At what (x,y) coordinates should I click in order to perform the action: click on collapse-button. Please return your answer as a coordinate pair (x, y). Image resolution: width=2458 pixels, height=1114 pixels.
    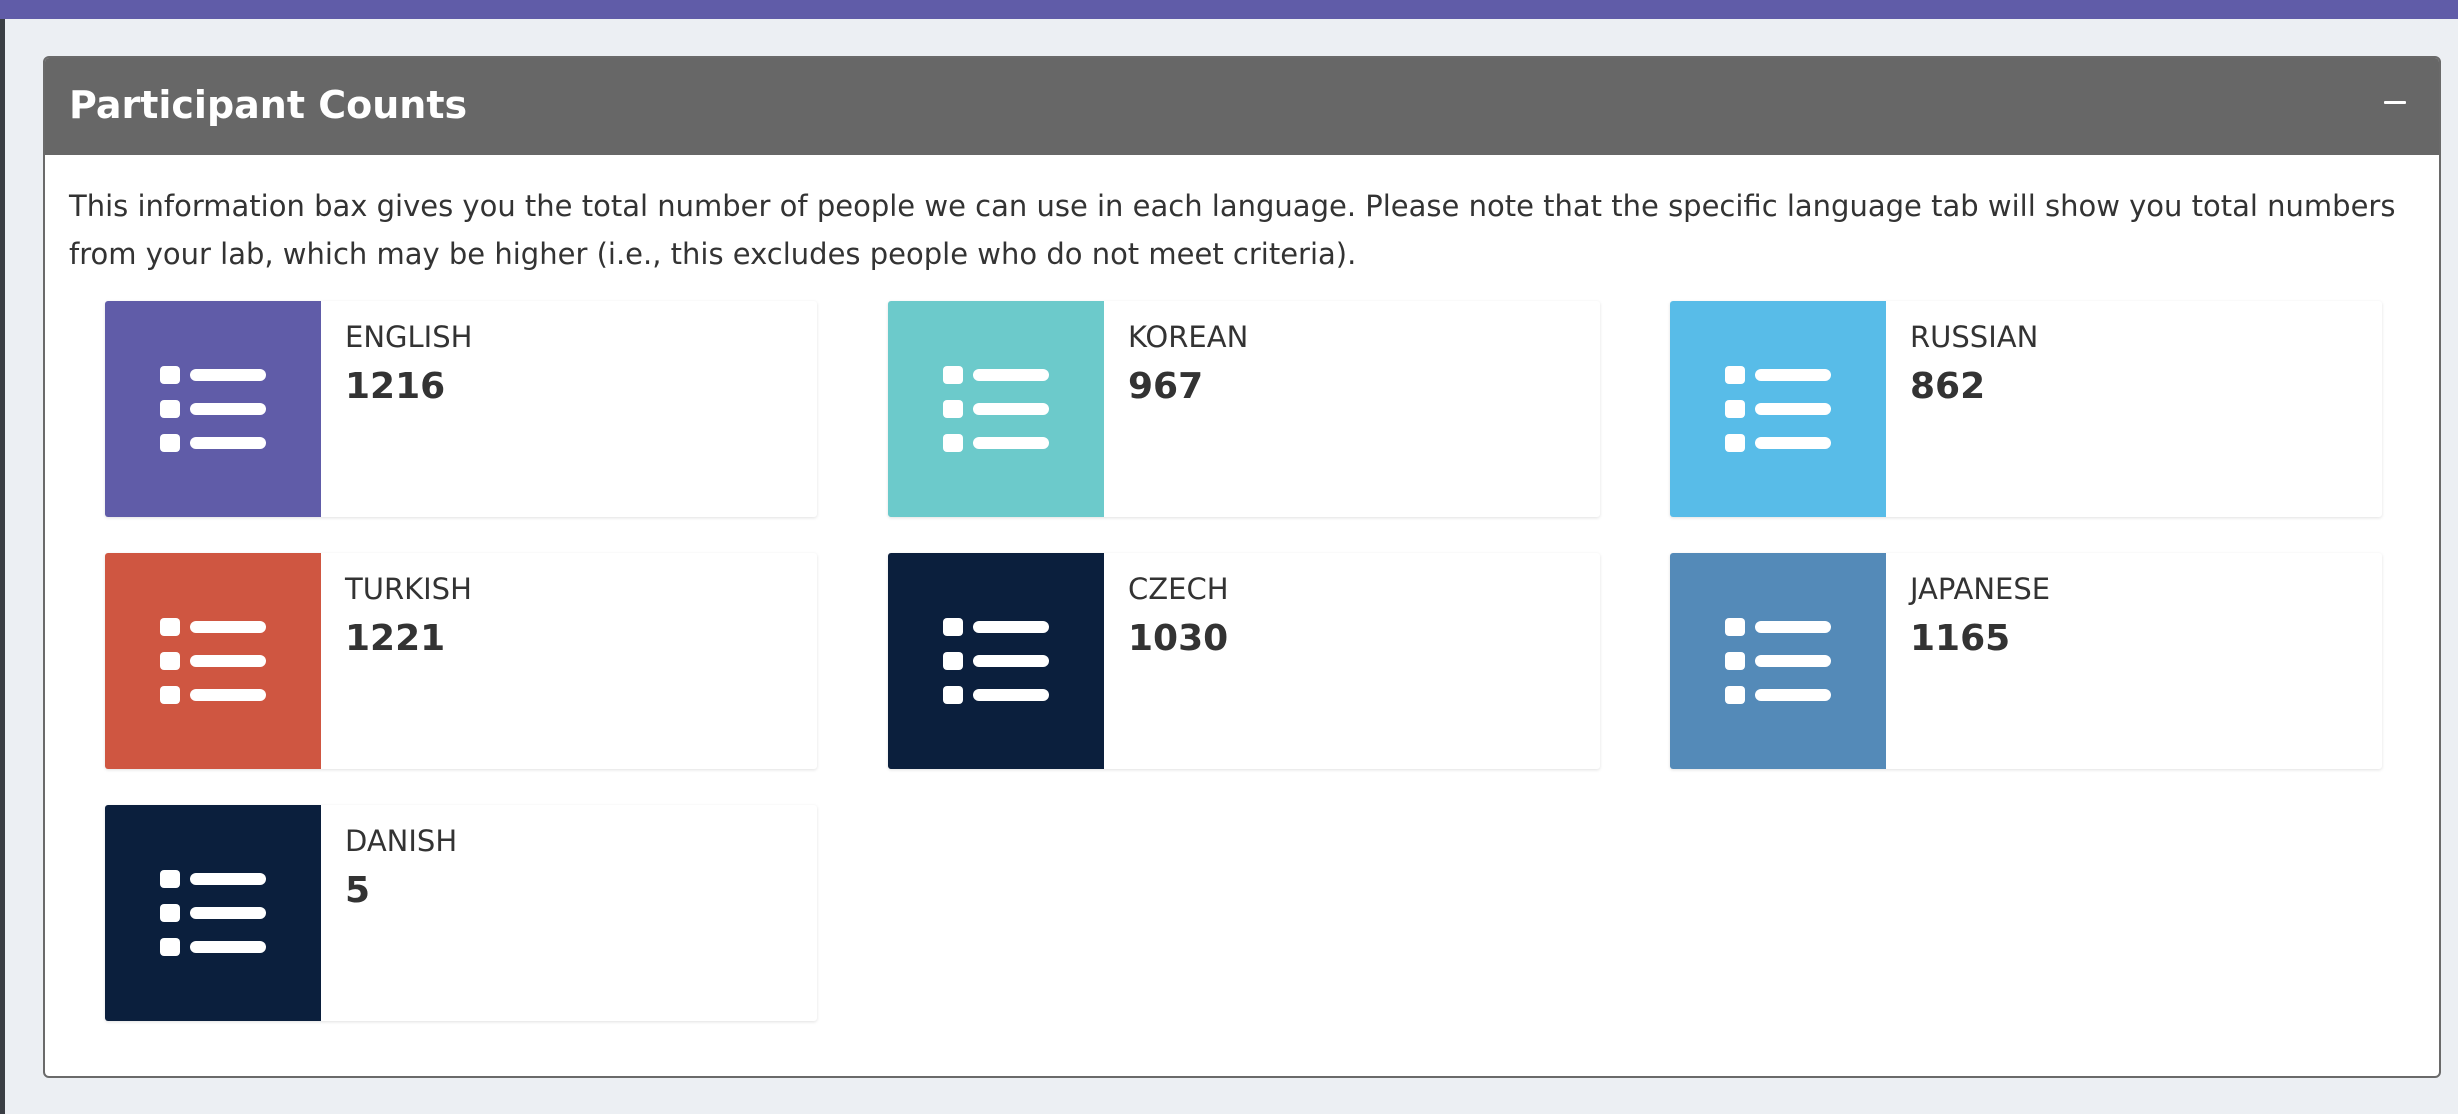
    Looking at the image, I should click on (2395, 102).